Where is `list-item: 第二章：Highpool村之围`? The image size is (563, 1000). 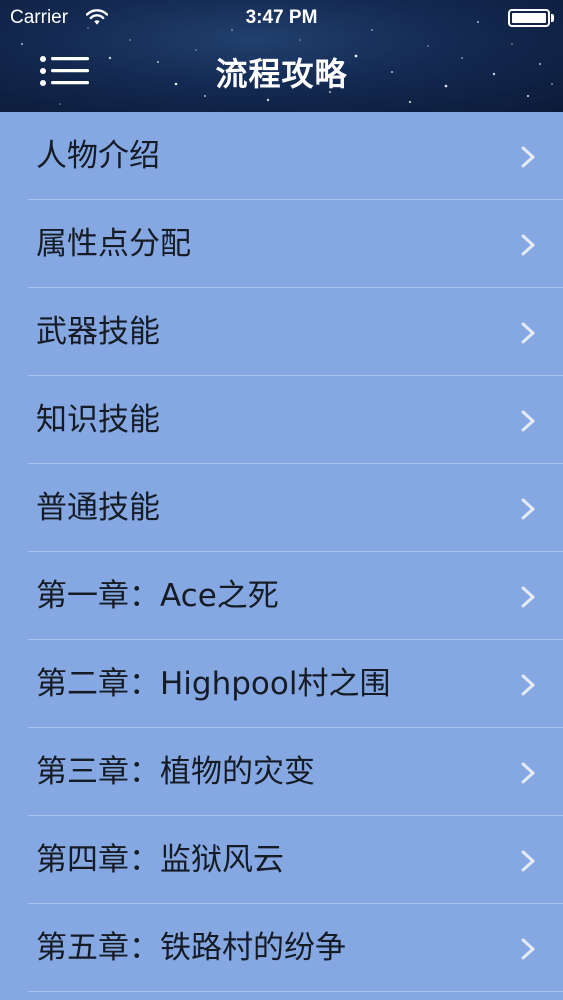
list-item: 第二章：Highpool村之围 is located at coordinates (281, 684).